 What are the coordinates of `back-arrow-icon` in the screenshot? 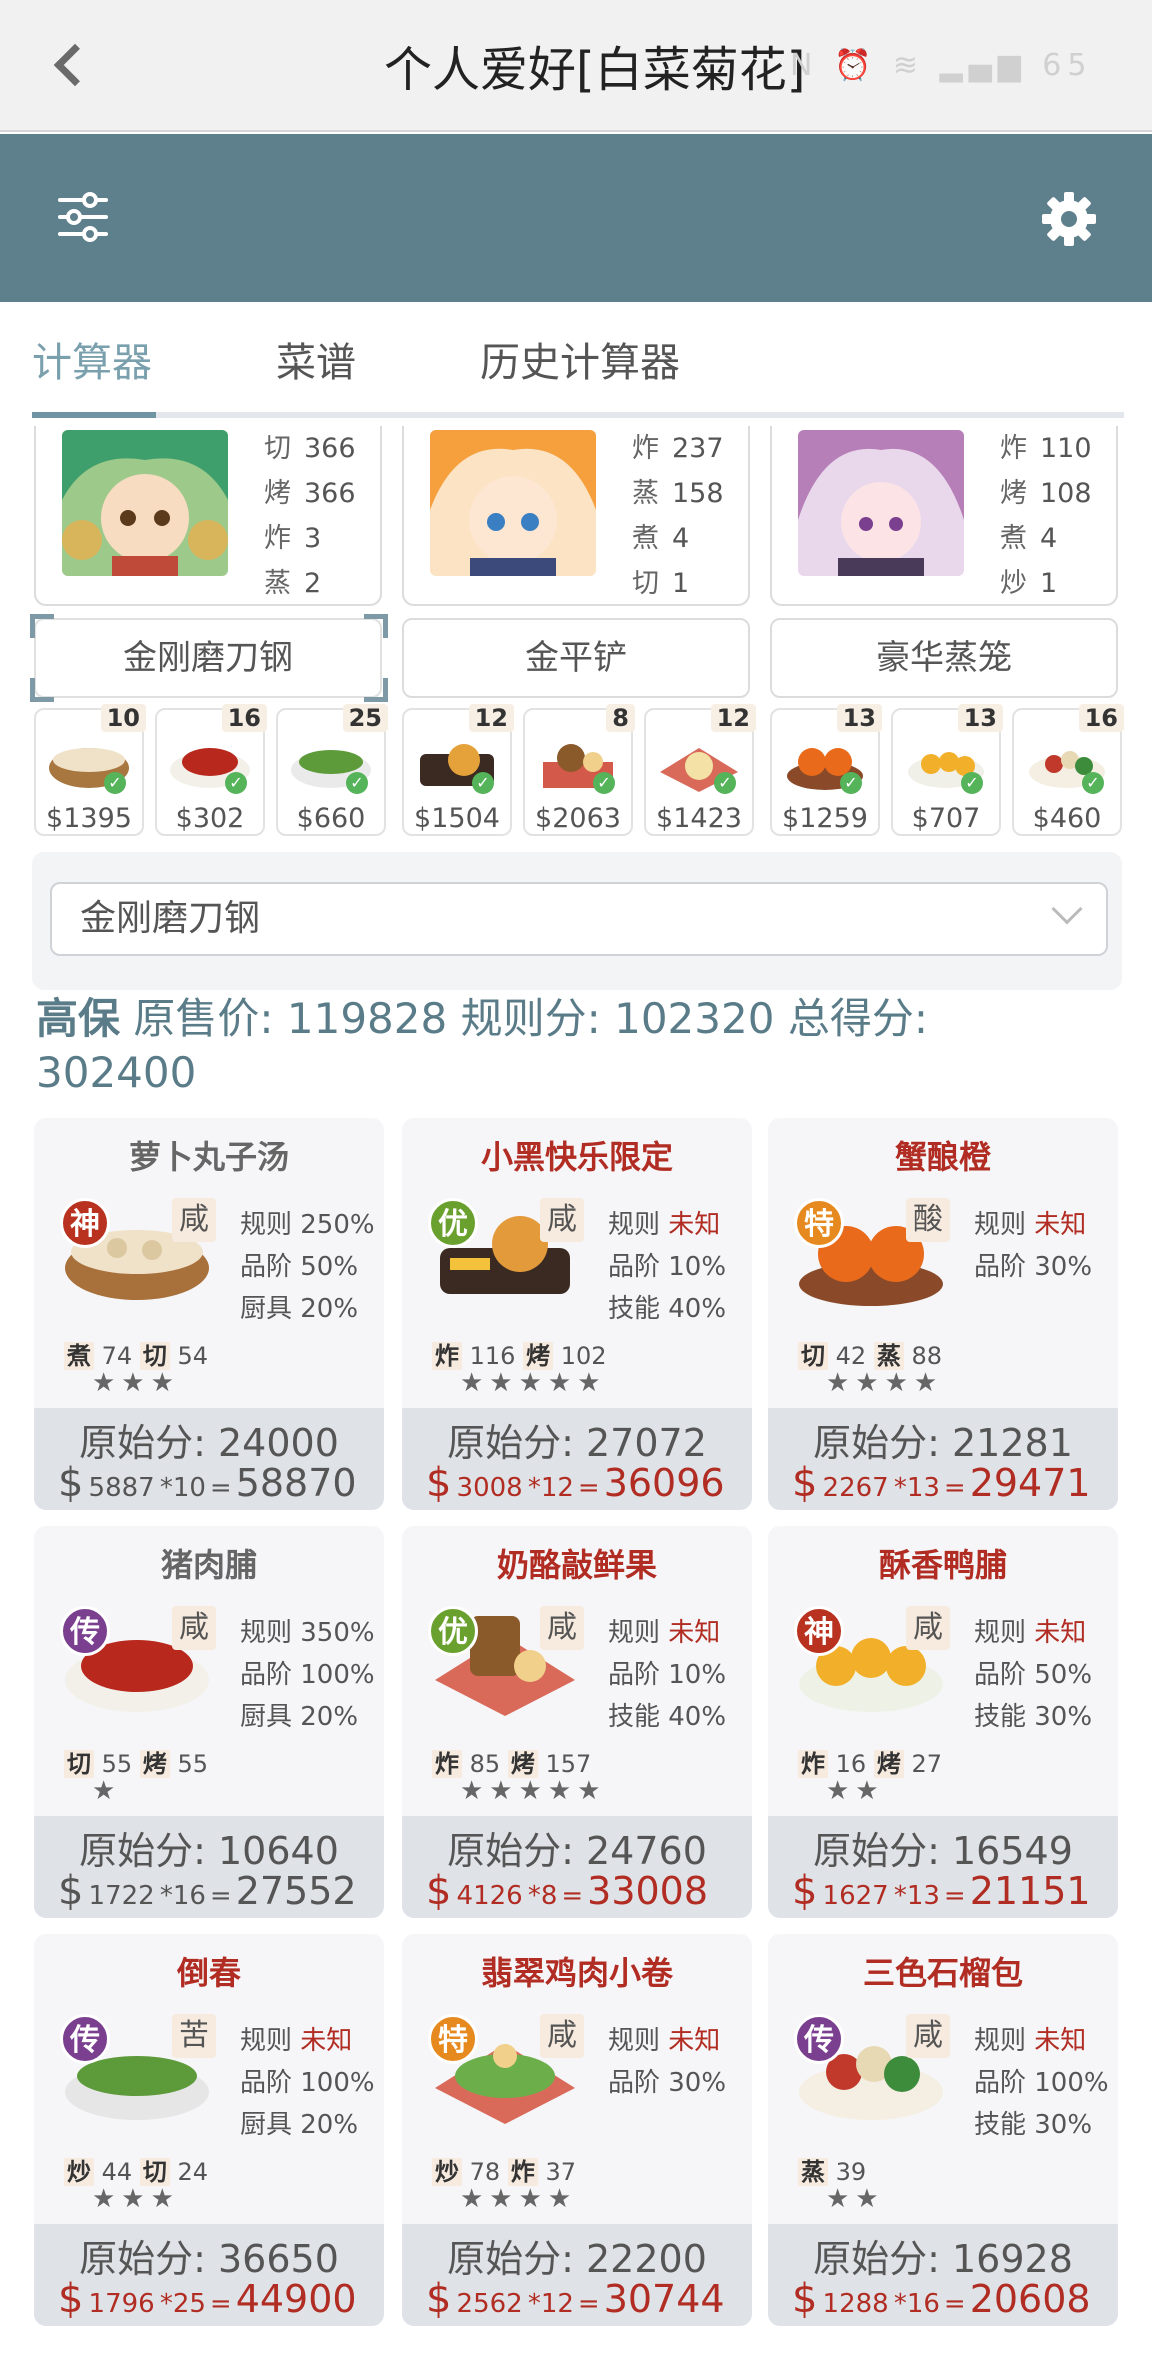 It's located at (75, 65).